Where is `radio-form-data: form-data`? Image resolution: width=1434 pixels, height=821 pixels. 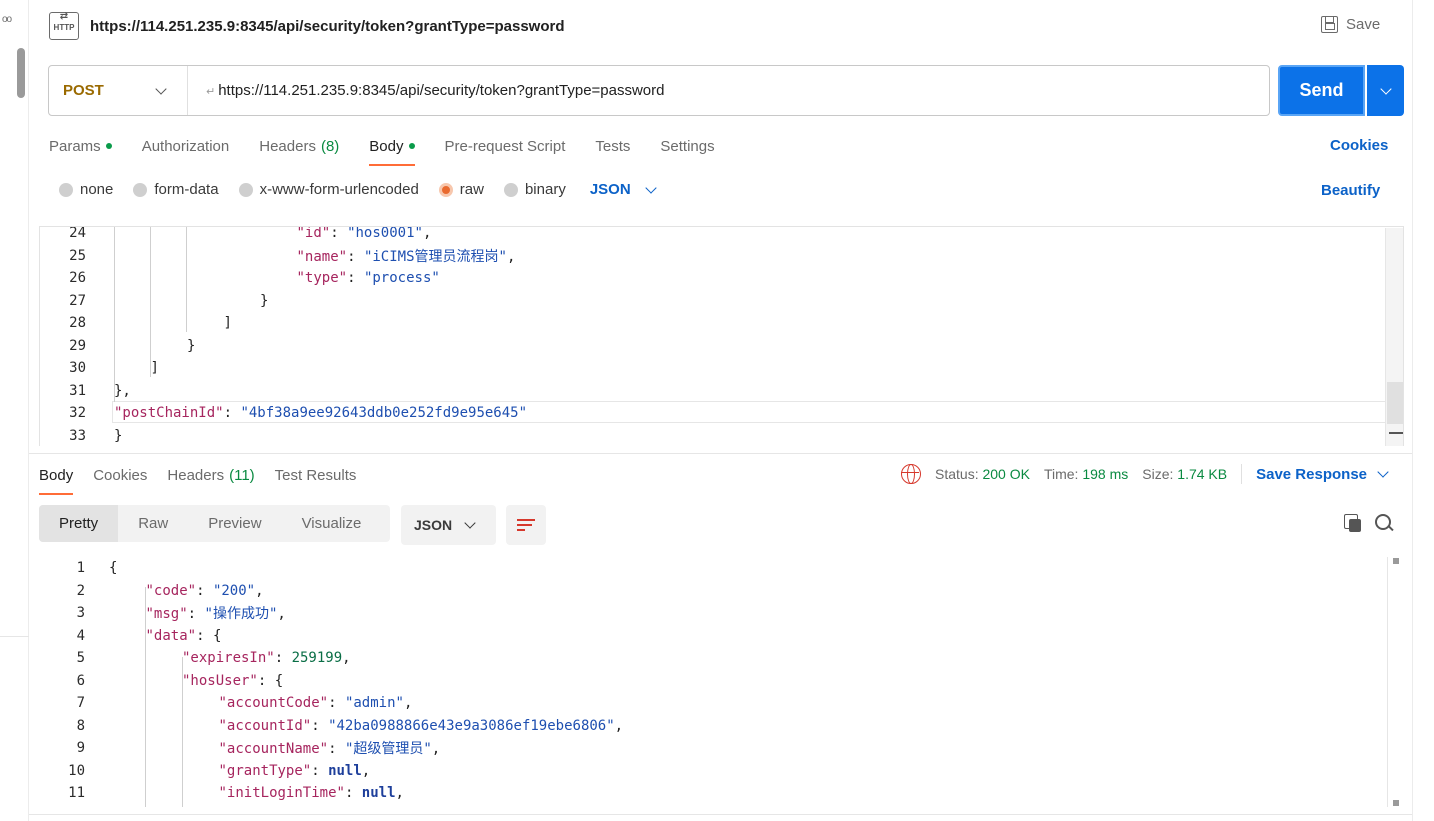 radio-form-data: form-data is located at coordinates (176, 189).